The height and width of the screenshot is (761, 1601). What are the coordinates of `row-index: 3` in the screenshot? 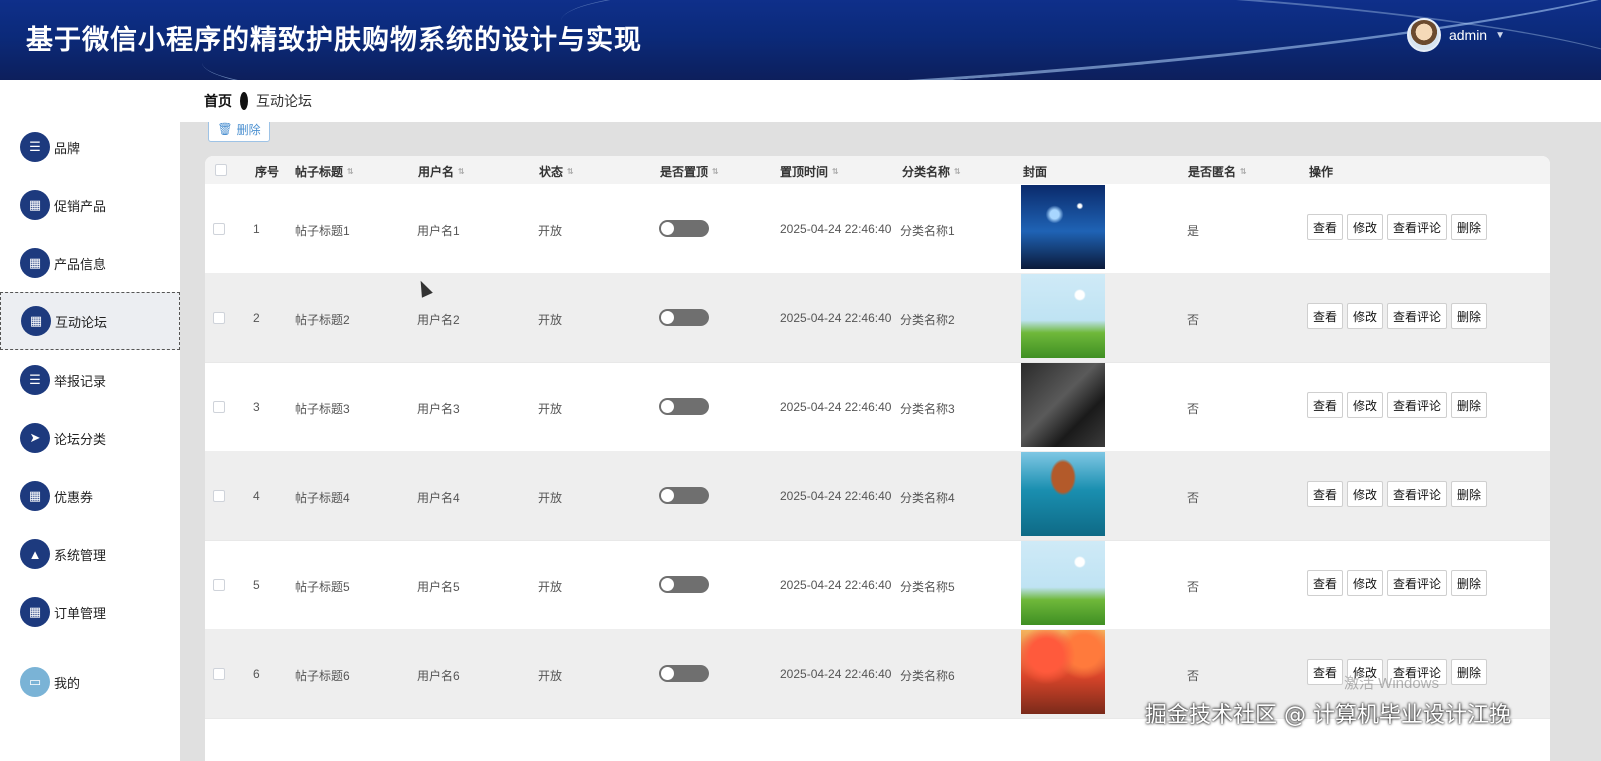 It's located at (256, 407).